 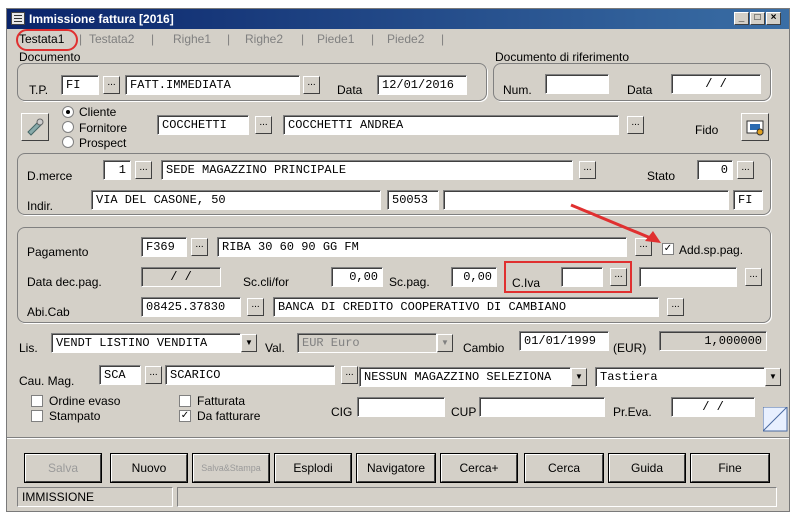 I want to click on cup-field, so click(x=542, y=407).